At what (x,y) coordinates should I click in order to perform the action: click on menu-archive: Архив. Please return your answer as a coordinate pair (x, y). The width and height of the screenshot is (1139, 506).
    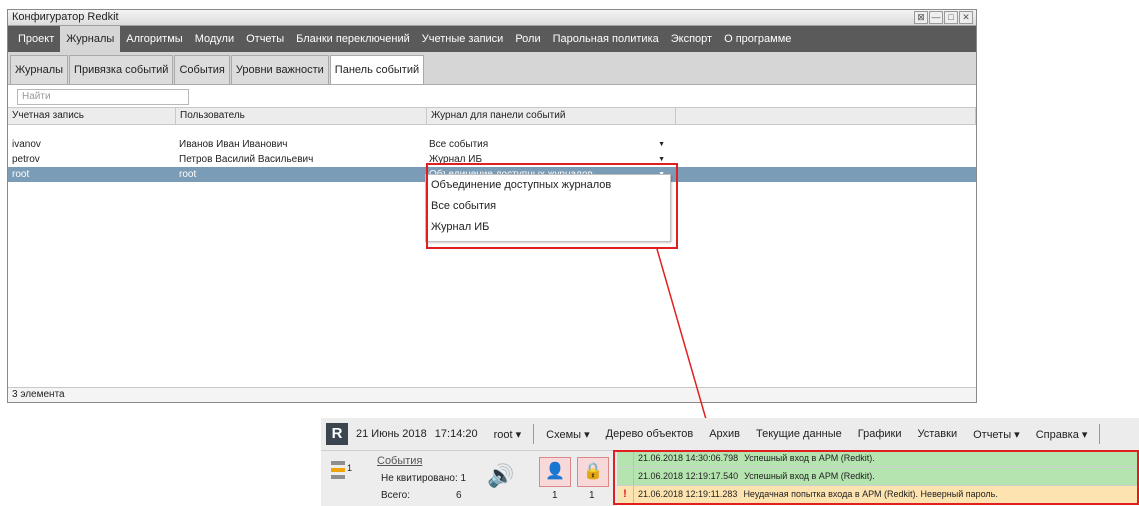
    Looking at the image, I should click on (724, 434).